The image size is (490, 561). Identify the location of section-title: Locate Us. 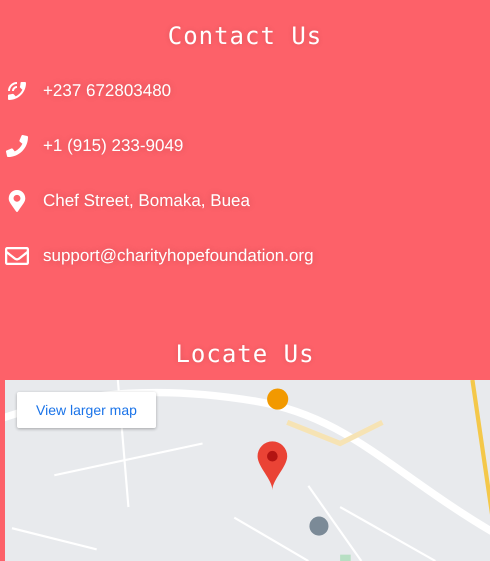
(245, 354).